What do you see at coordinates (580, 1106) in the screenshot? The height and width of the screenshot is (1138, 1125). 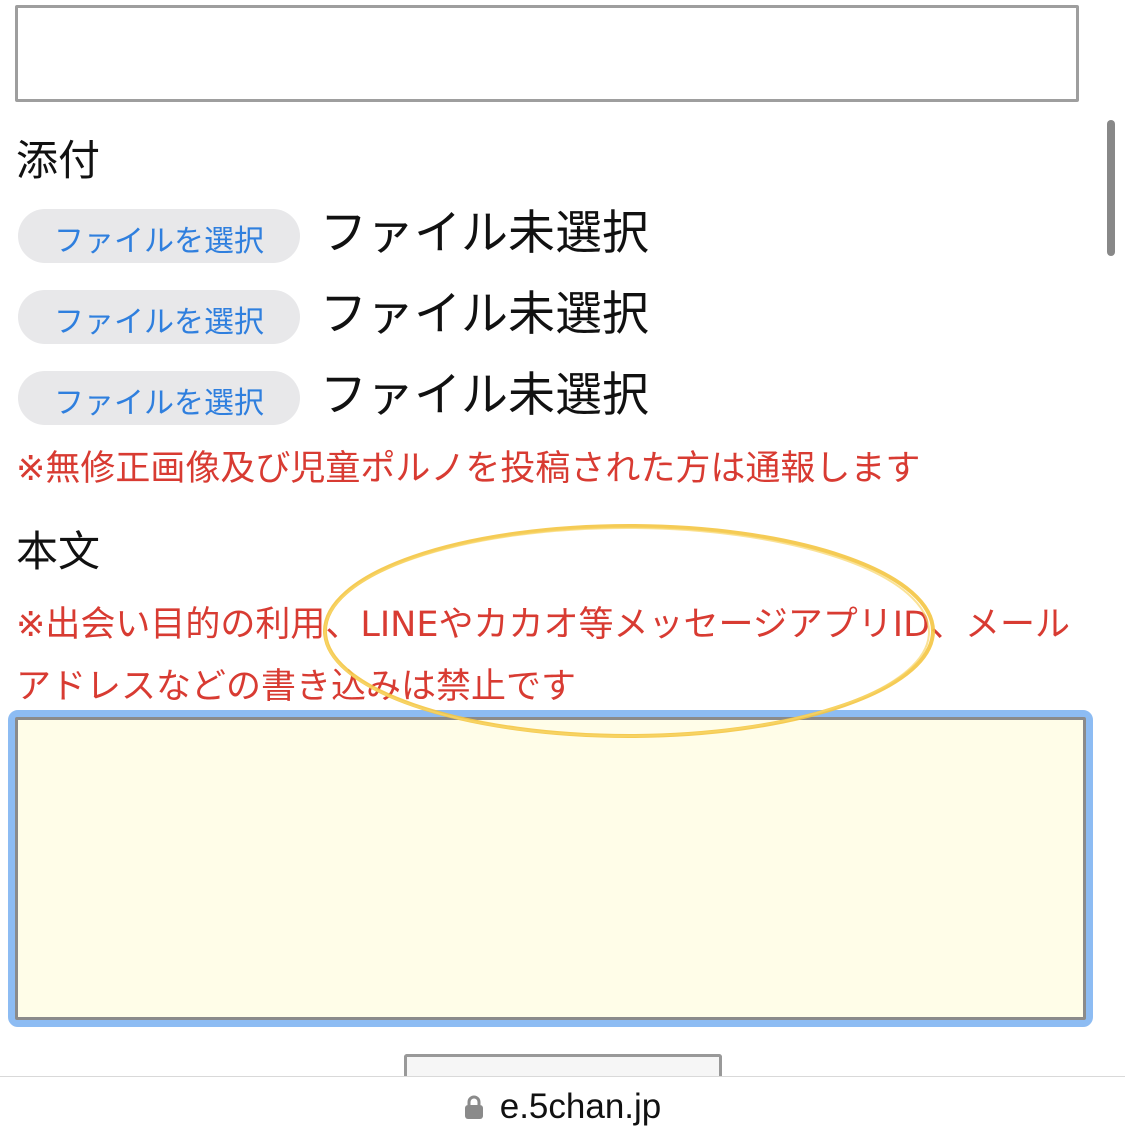 I see `domain-text: e.5chan.jp` at bounding box center [580, 1106].